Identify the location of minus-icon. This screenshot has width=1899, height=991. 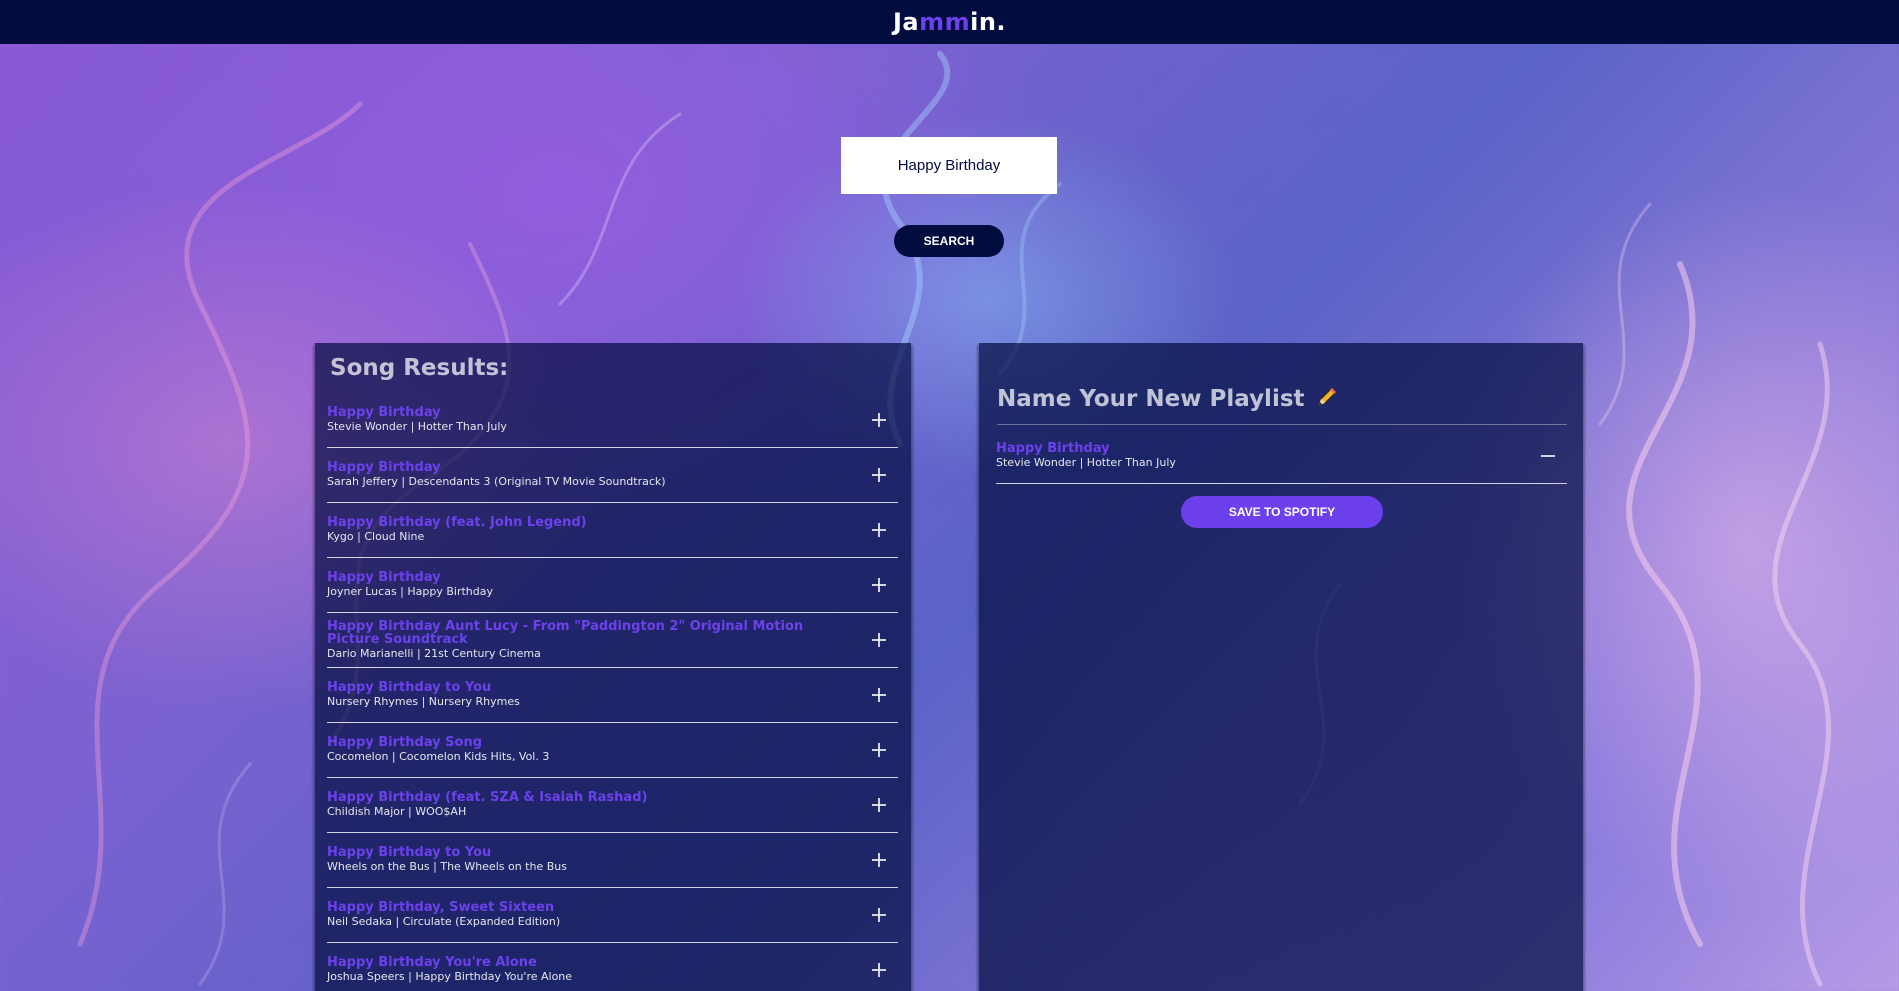
(1548, 456).